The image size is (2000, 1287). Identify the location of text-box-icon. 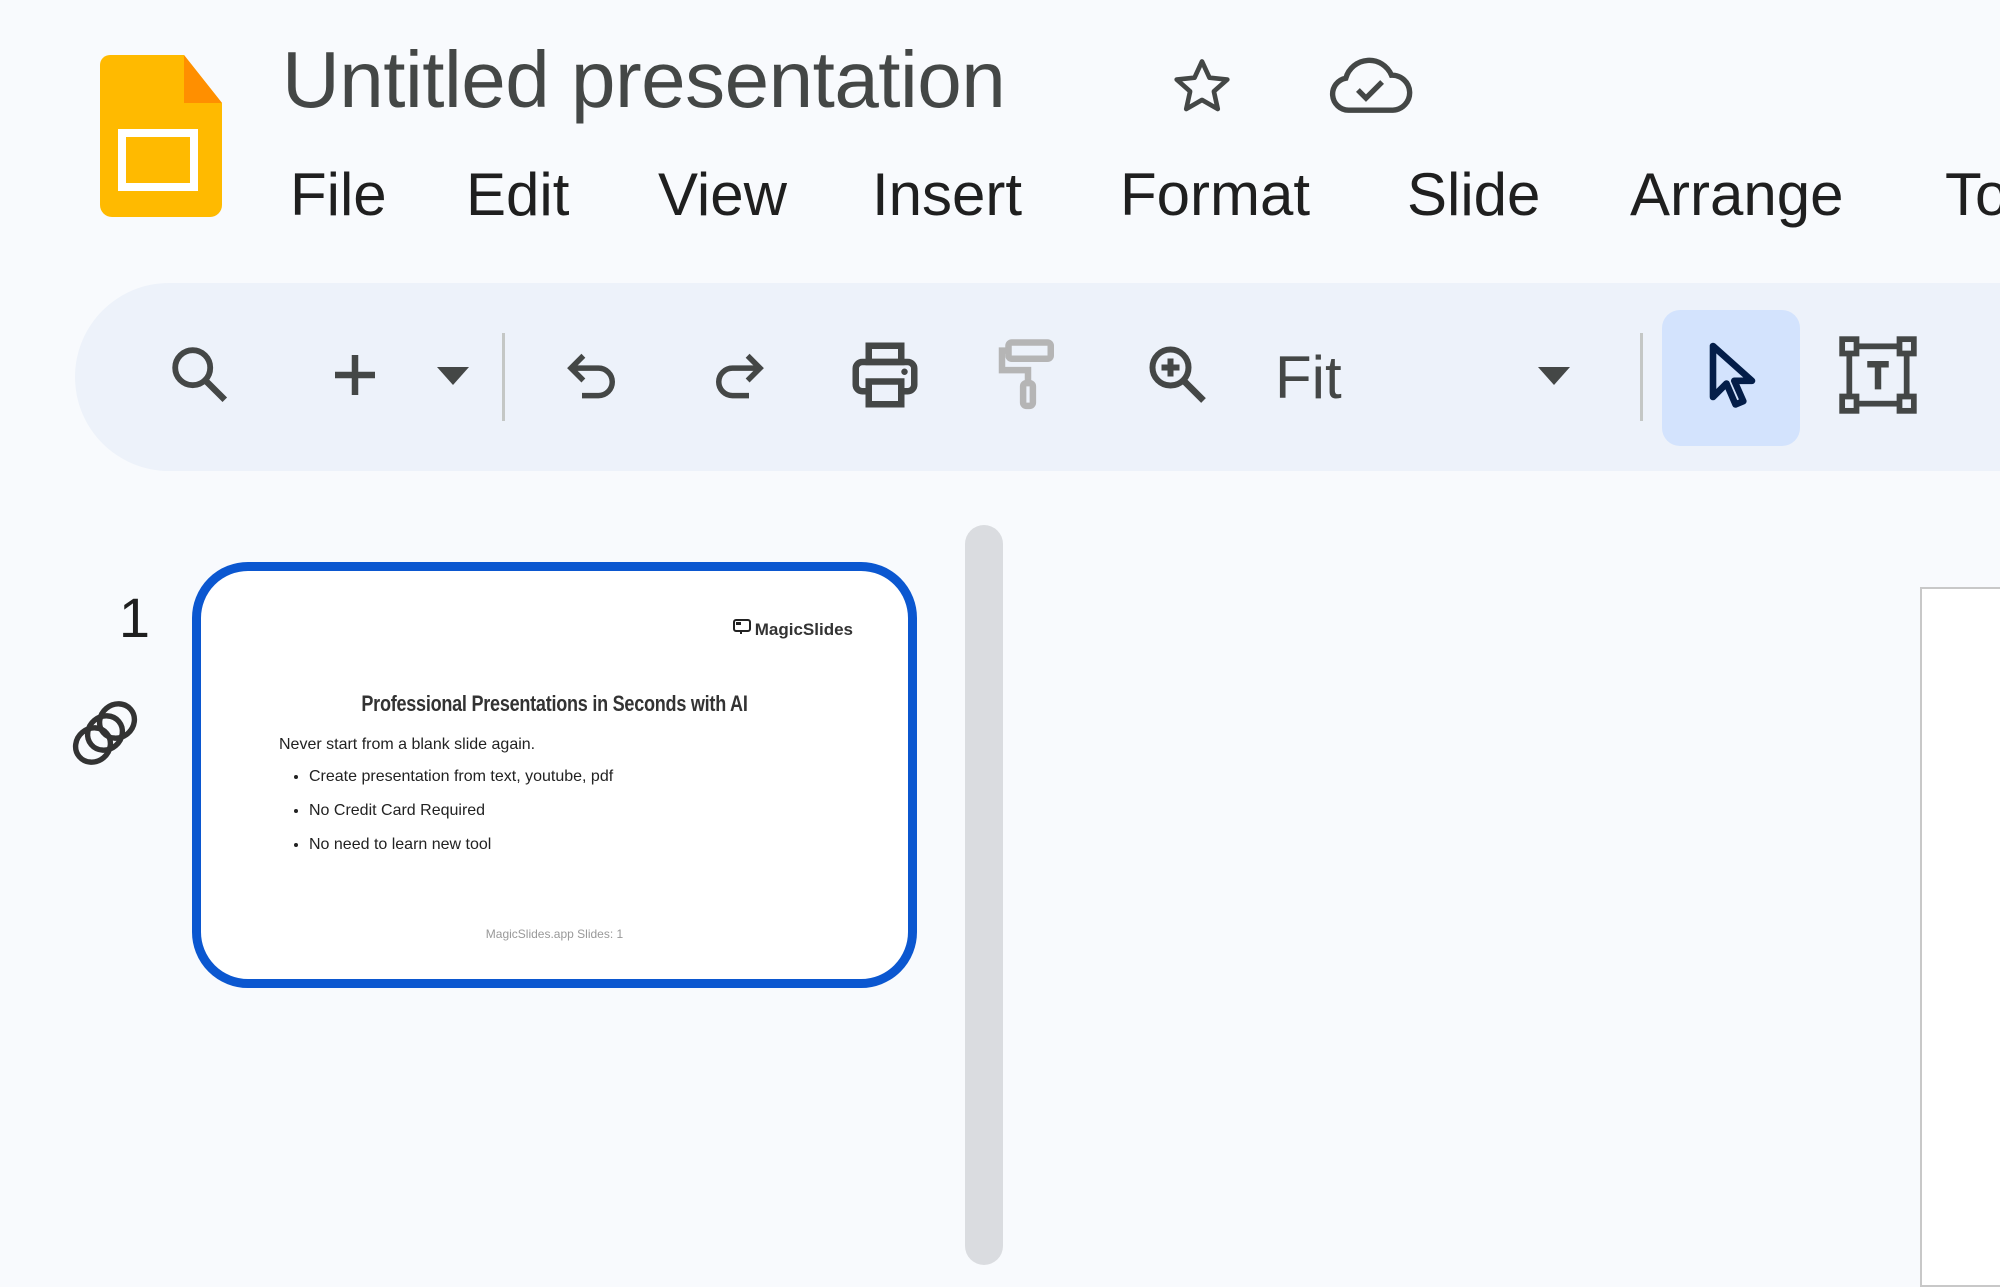
(1878, 377).